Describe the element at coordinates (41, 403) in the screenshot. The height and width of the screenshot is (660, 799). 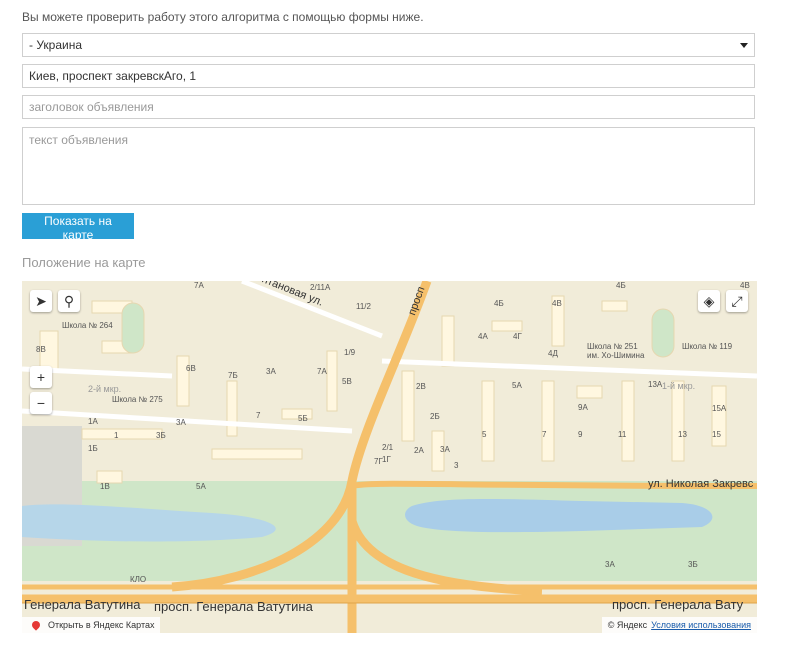
I see `zoom-out-button: −` at that location.